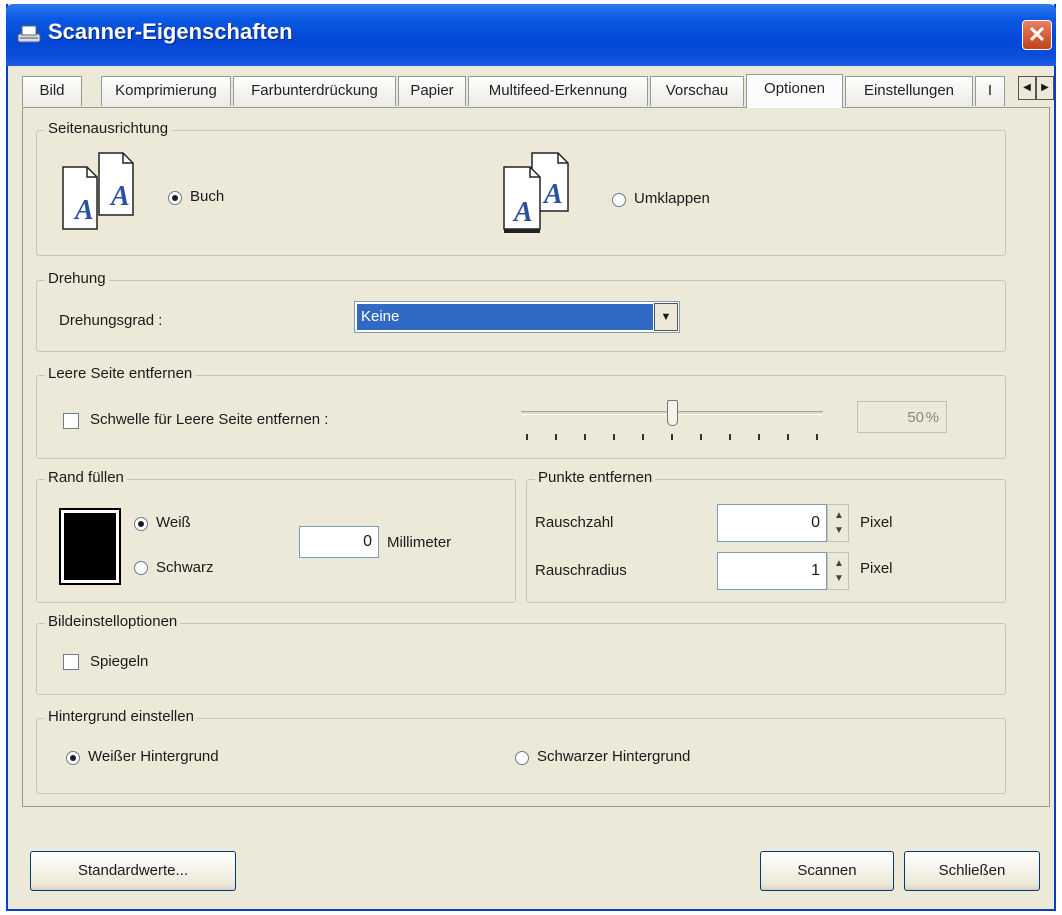 This screenshot has width=1062, height=915. I want to click on edge-fill-preview, so click(90, 546).